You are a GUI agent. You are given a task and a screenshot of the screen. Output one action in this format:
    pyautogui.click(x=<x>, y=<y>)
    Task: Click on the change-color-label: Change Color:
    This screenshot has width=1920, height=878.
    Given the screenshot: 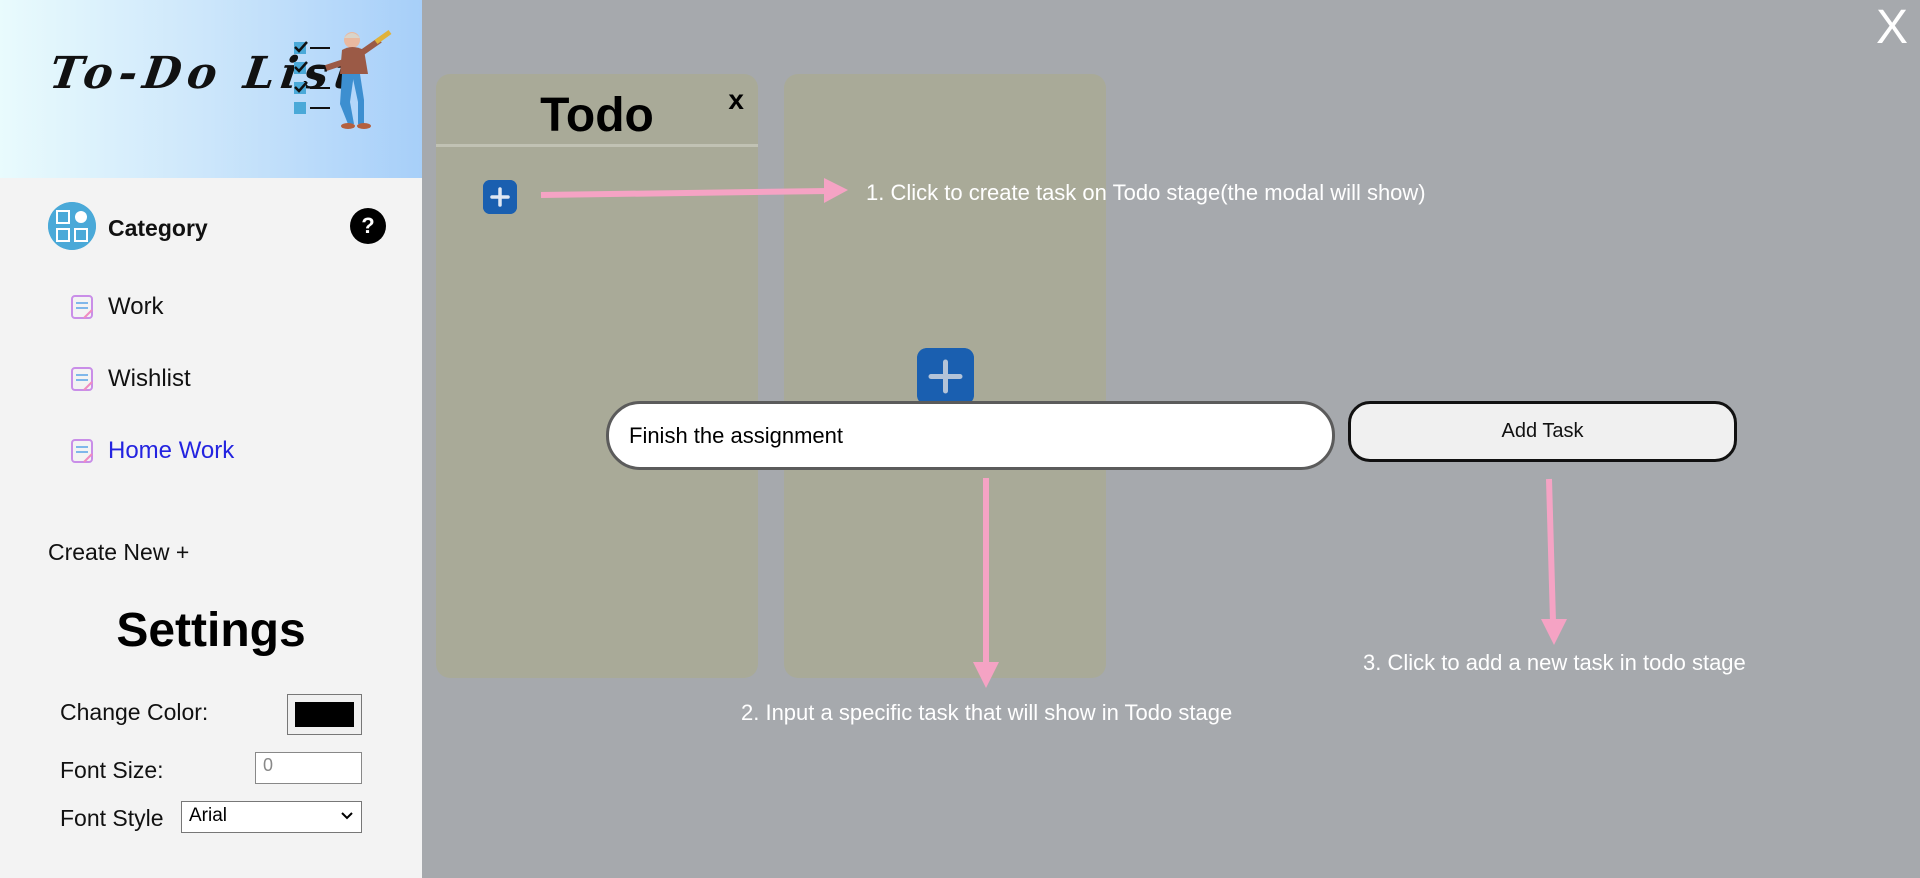 What is the action you would take?
    pyautogui.click(x=134, y=712)
    